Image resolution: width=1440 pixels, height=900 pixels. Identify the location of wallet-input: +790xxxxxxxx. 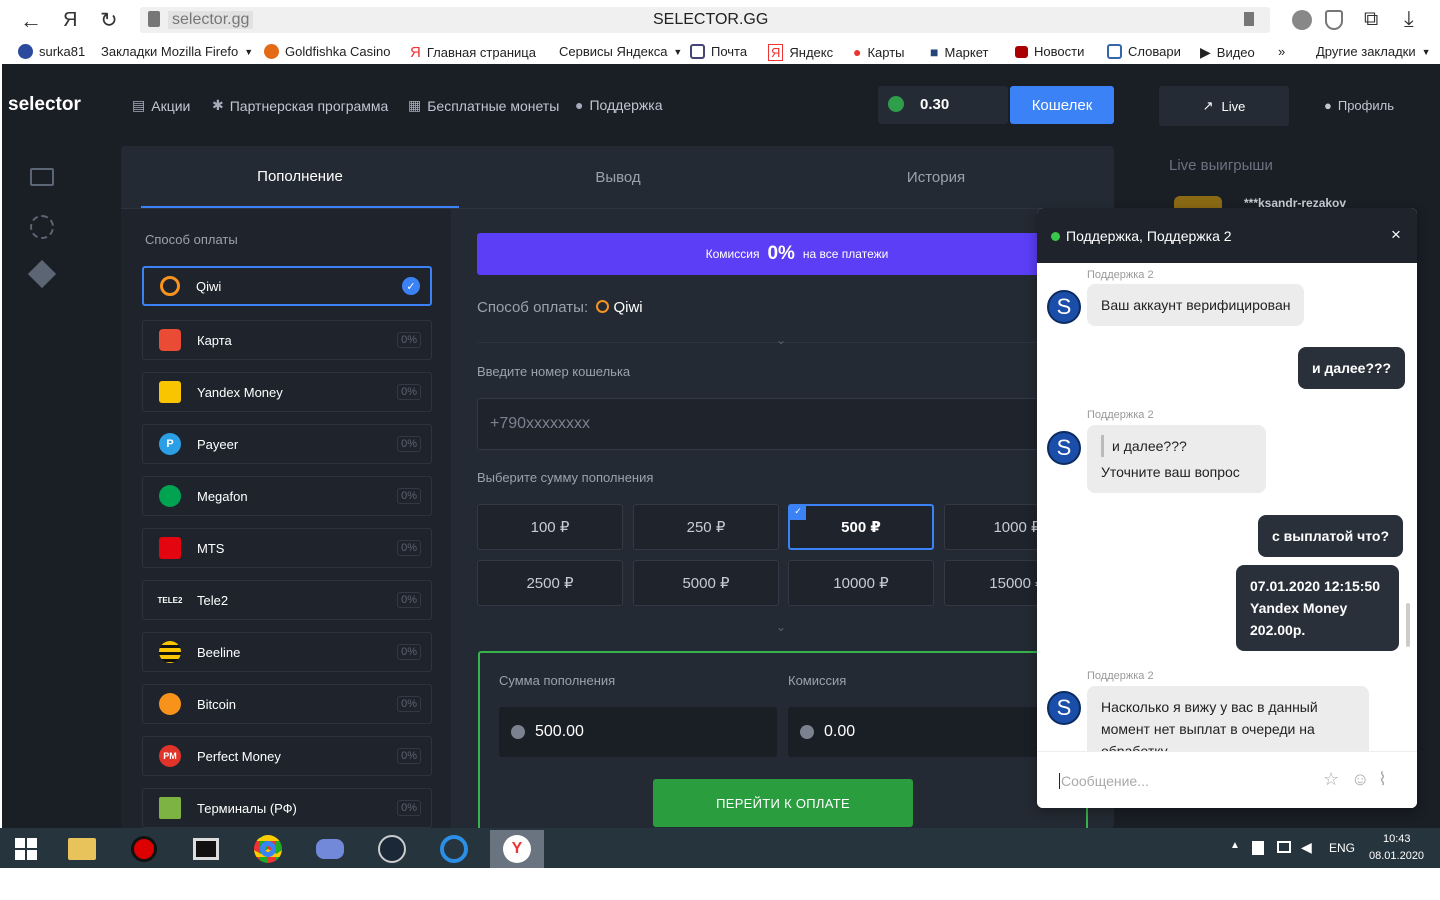
(759, 424).